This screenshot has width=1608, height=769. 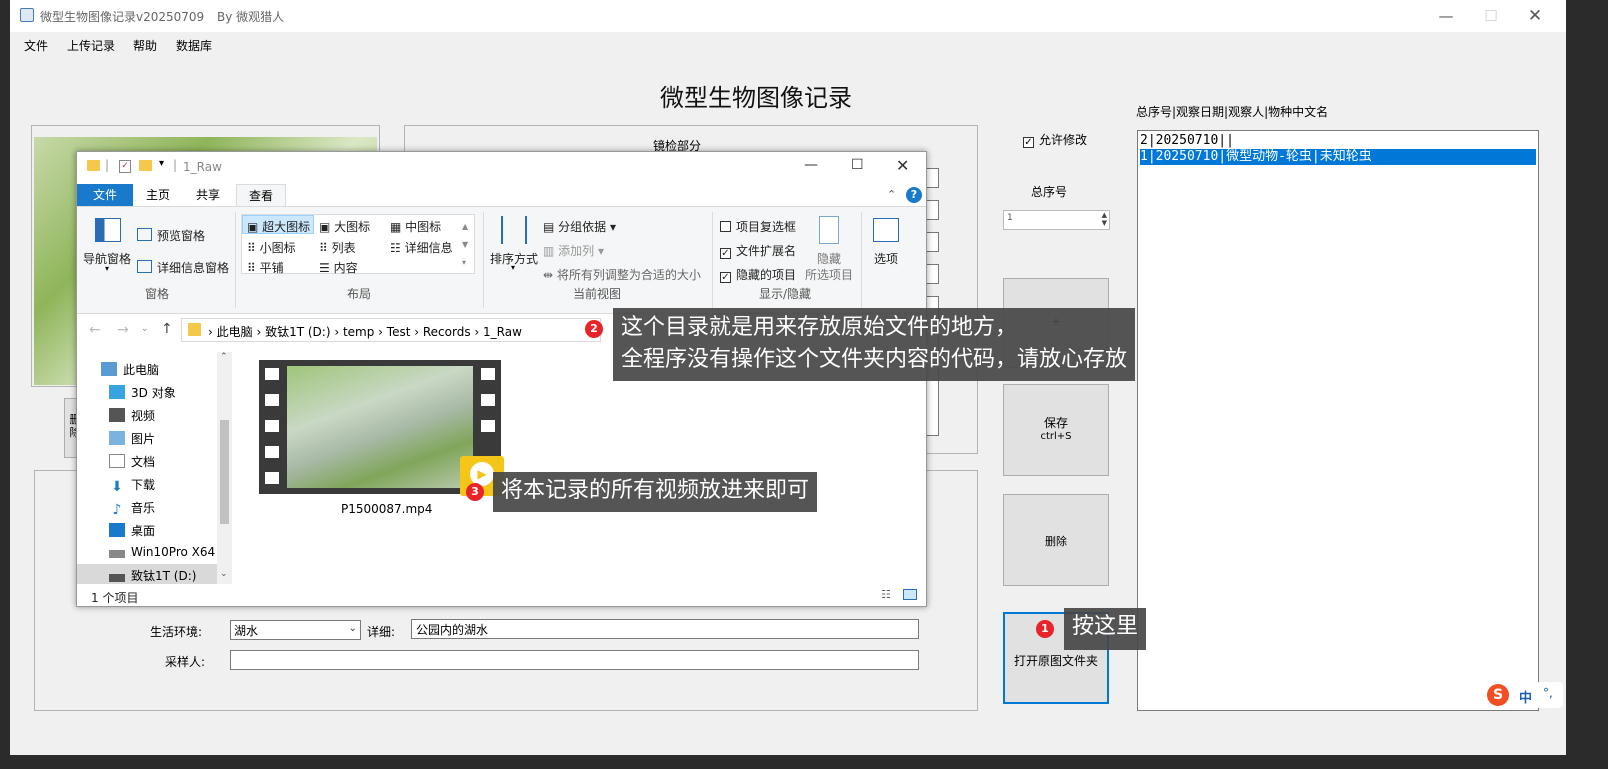 What do you see at coordinates (235, 332) in the screenshot?
I see `crumb-pc: 此电脑` at bounding box center [235, 332].